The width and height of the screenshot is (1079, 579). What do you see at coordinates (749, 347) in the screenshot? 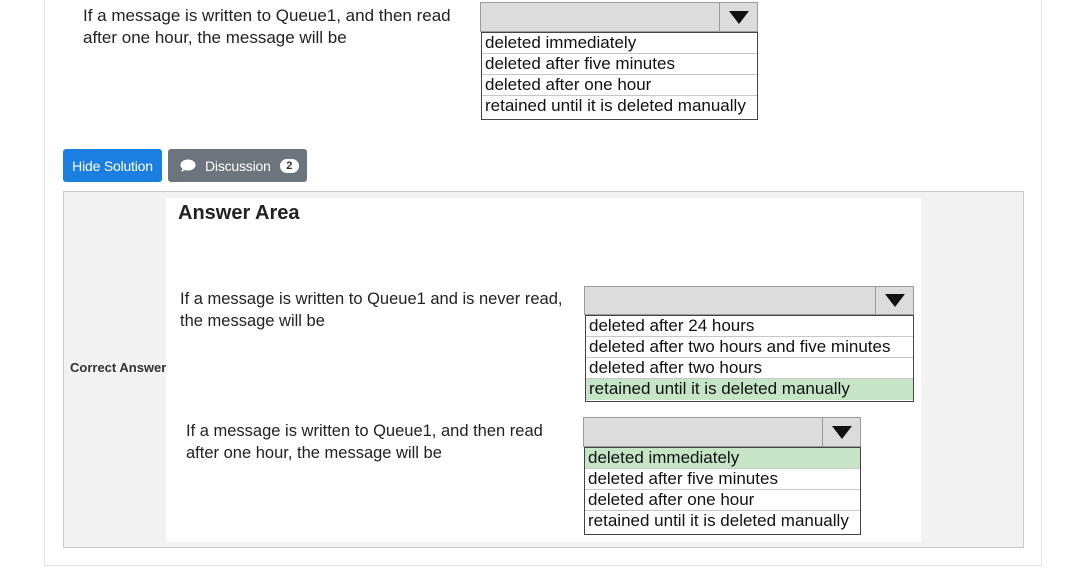
I see `dropdown-option: deleted after two hours and five minutes` at bounding box center [749, 347].